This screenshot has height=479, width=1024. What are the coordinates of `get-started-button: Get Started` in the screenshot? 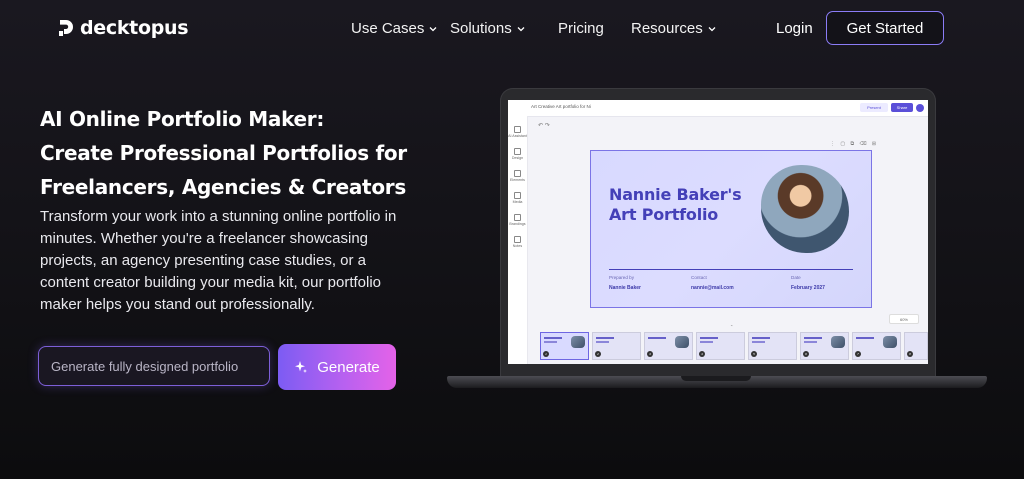 It's located at (885, 28).